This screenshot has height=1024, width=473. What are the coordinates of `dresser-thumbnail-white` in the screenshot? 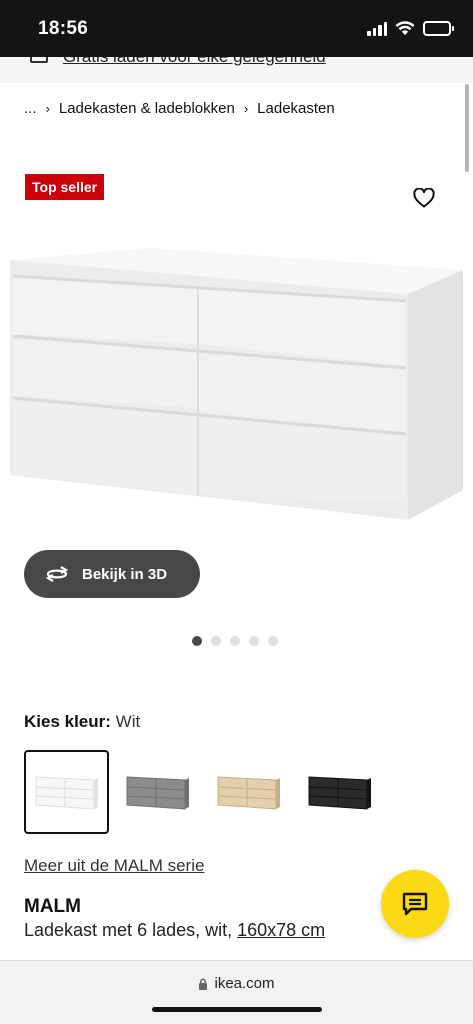 It's located at (66, 793).